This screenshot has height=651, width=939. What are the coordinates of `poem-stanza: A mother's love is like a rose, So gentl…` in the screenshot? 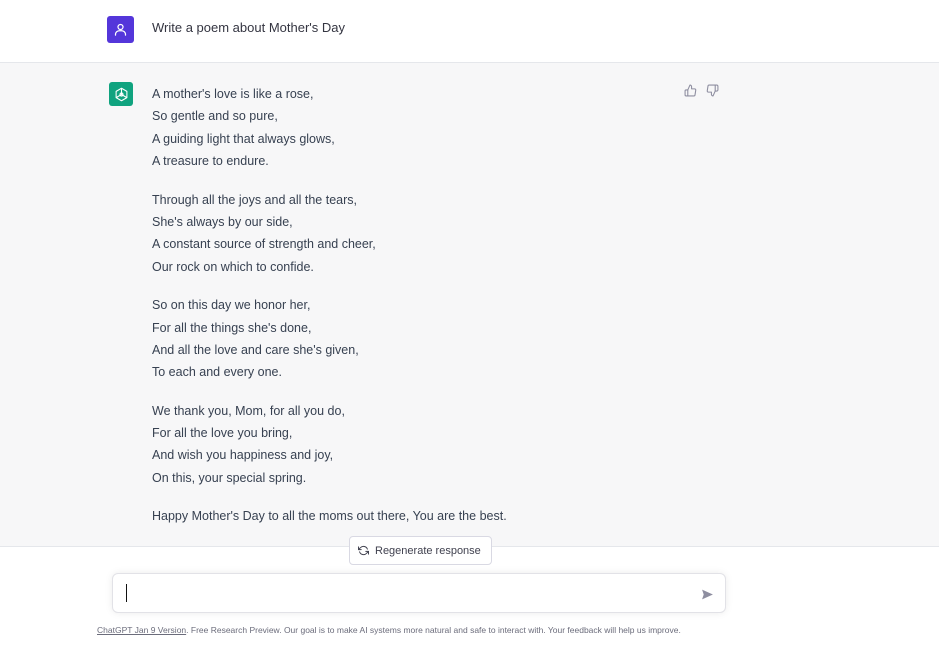 It's located at (412, 128).